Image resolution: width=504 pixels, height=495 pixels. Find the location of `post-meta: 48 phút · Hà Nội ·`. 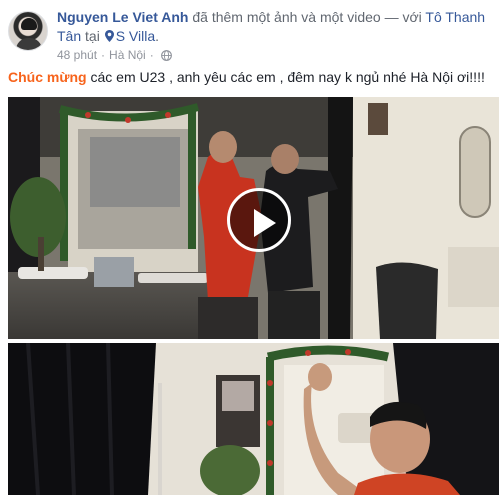

post-meta: 48 phút · Hà Nội · is located at coordinates (114, 55).